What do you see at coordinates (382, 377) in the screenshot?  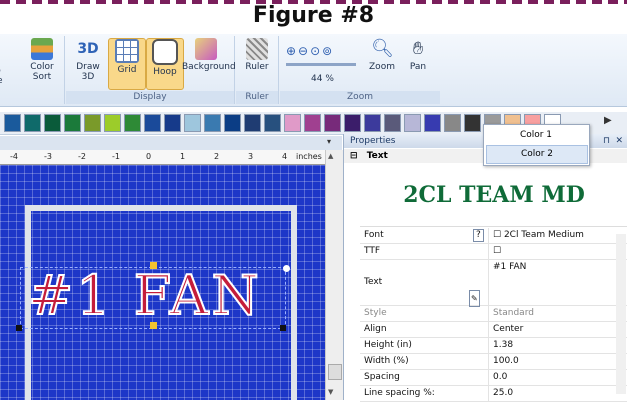 I see `property-name: Spacing` at bounding box center [382, 377].